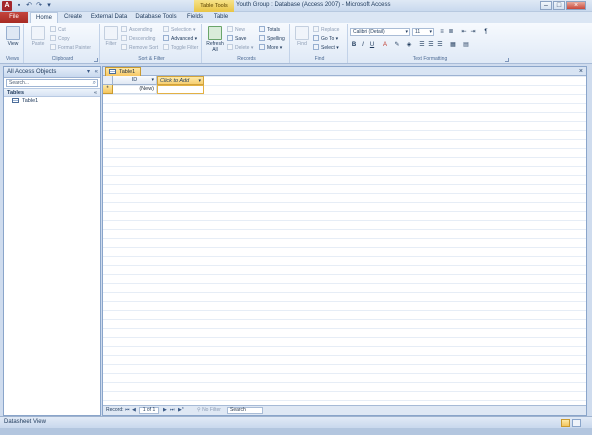 Image resolution: width=592 pixels, height=435 pixels. I want to click on datasheet-view-icon, so click(13, 33).